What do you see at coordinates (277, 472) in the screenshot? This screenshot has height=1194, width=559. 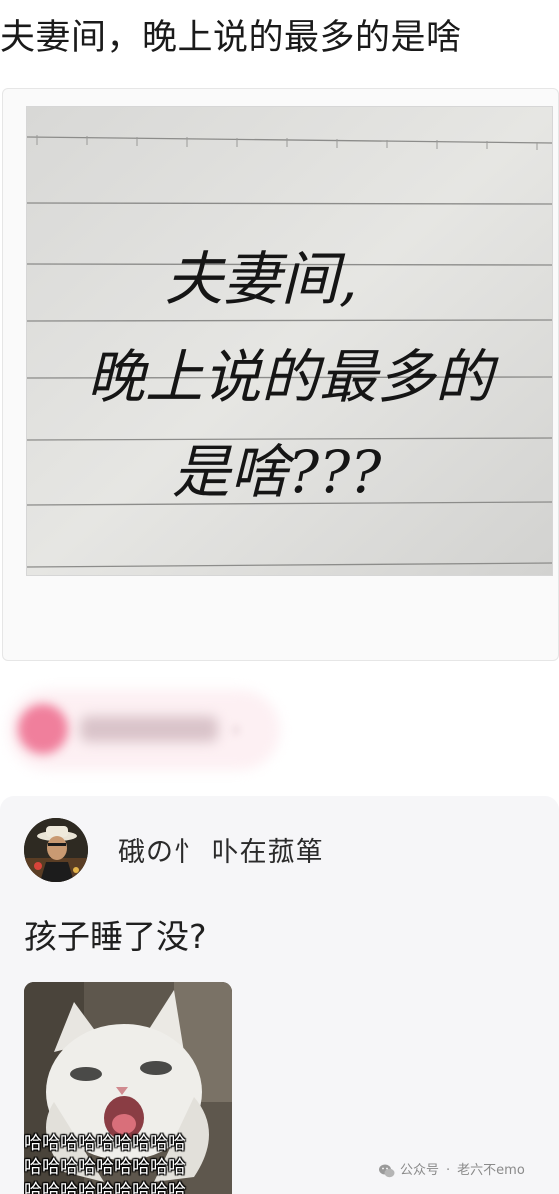 I see `note-line-3: 是啥???` at bounding box center [277, 472].